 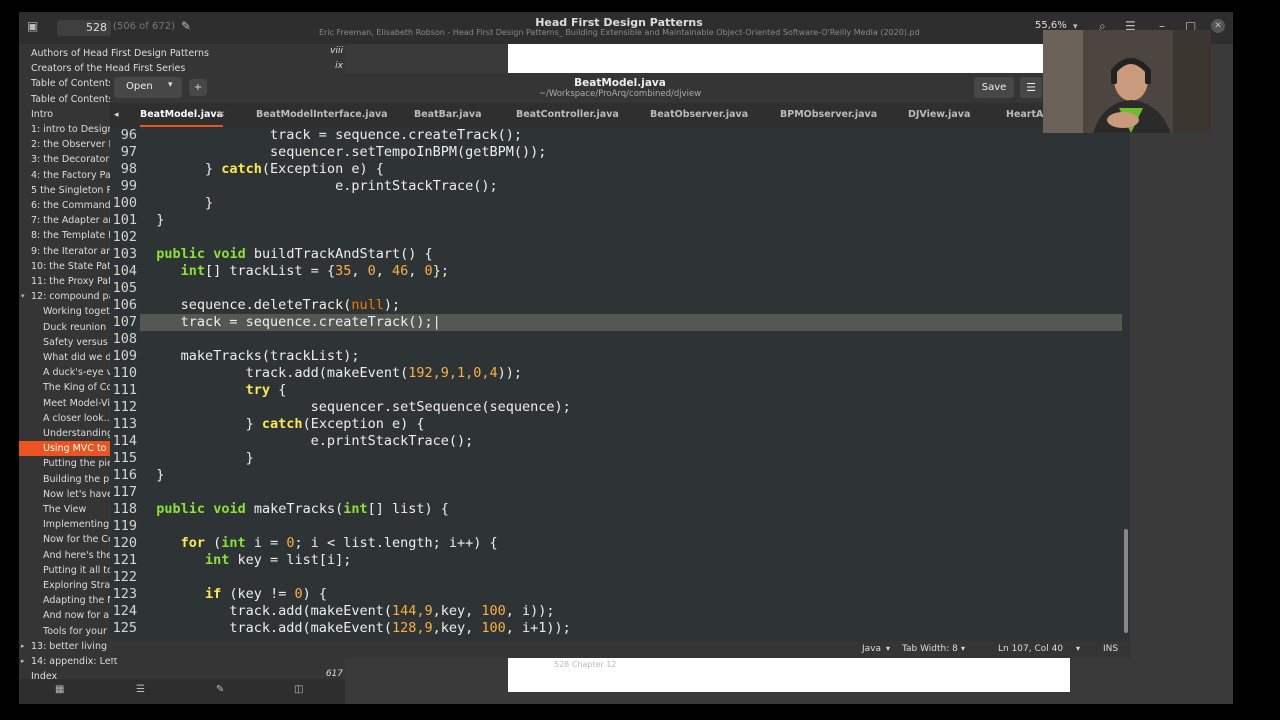 I want to click on open-button: Open ▾, so click(x=148, y=87).